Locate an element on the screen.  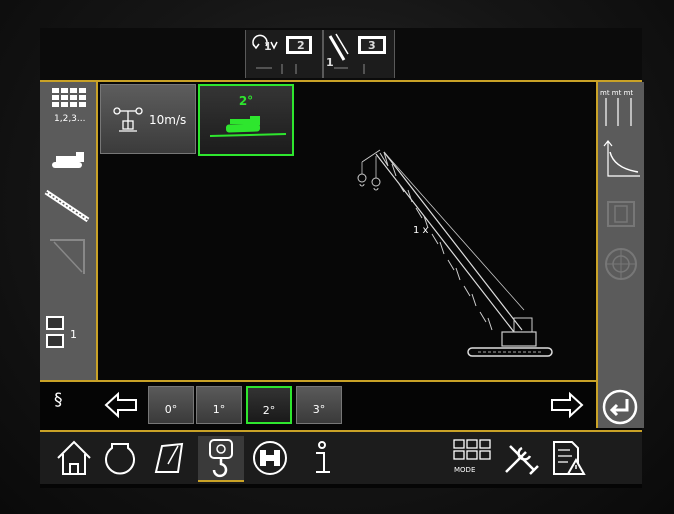
bottom-nav: MODE is located at coordinates (341, 457).